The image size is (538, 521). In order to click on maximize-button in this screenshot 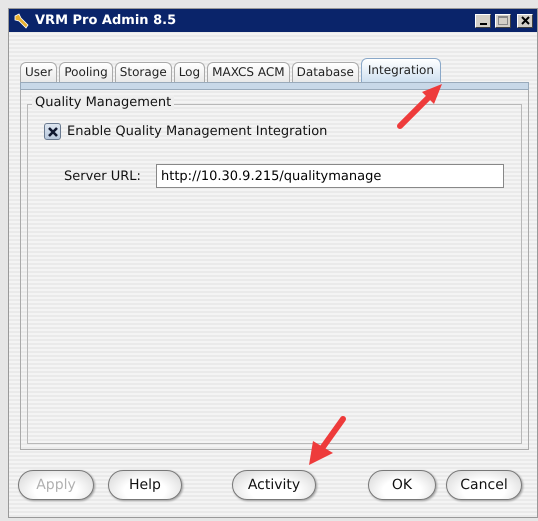, I will do `click(503, 21)`.